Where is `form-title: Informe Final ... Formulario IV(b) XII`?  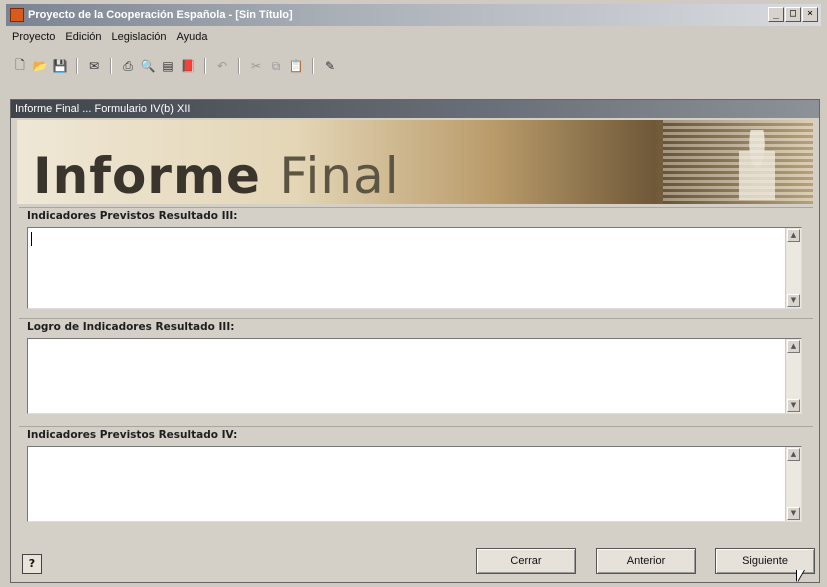
form-title: Informe Final ... Formulario IV(b) XII is located at coordinates (415, 109).